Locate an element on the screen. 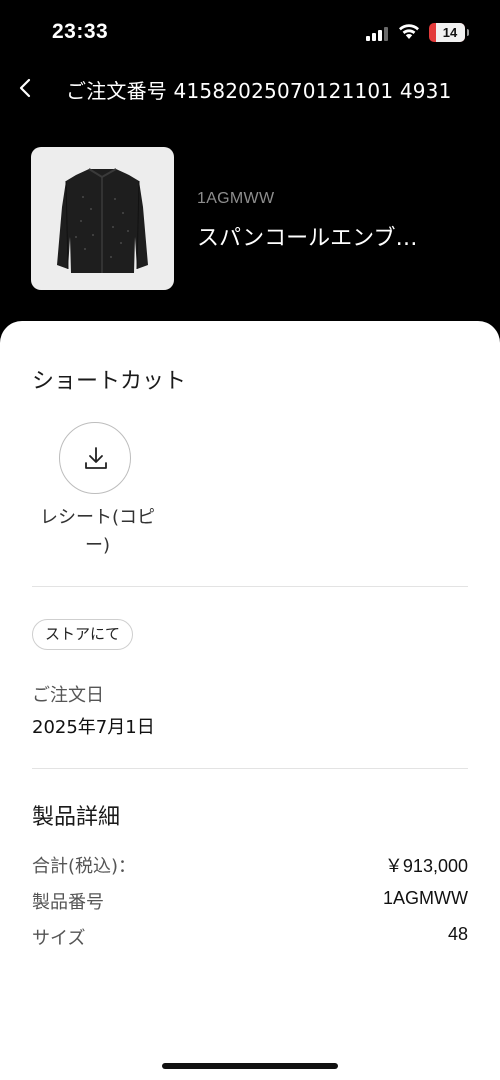 The width and height of the screenshot is (500, 1080). battery-level: 14 is located at coordinates (450, 32).